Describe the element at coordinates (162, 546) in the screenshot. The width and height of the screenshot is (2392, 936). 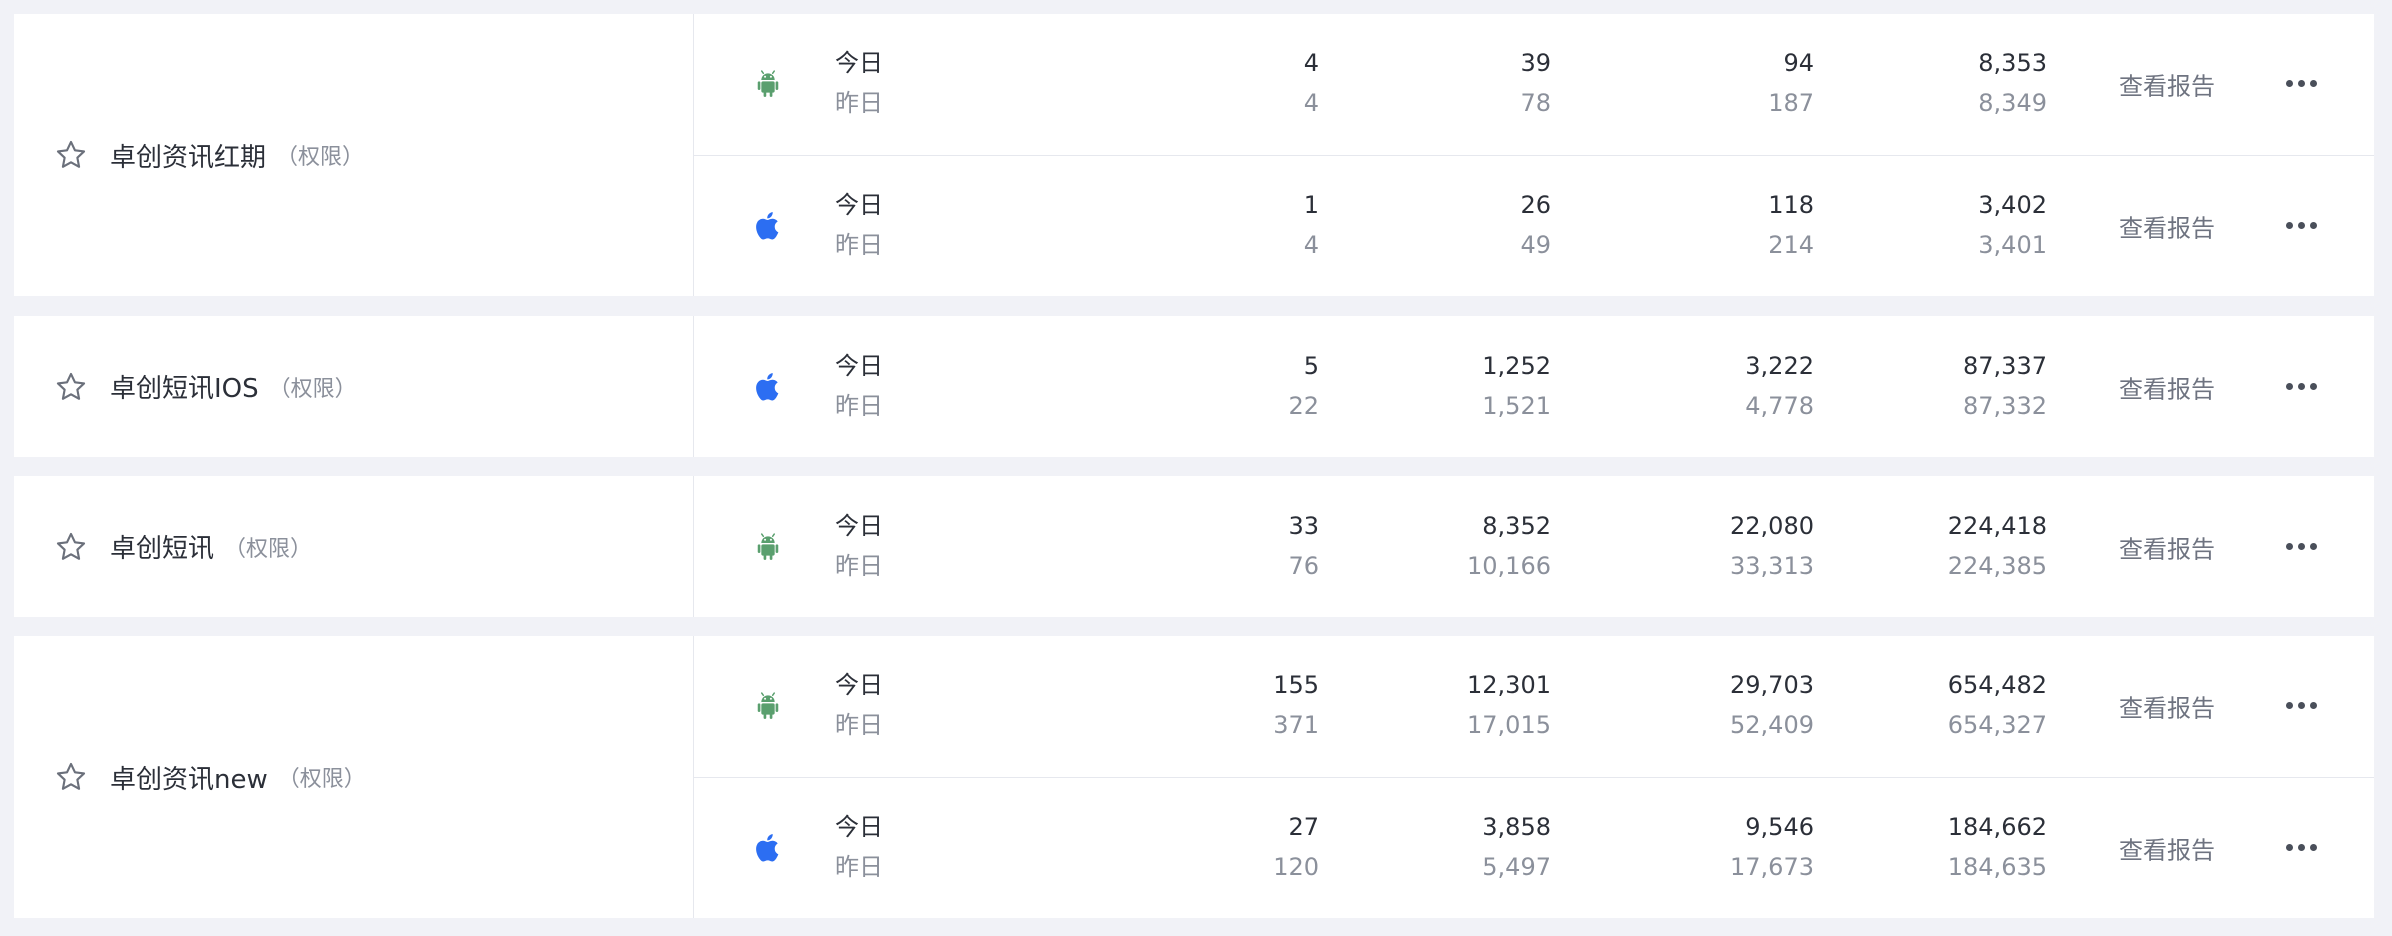
I see `app-name: 卓创短讯` at that location.